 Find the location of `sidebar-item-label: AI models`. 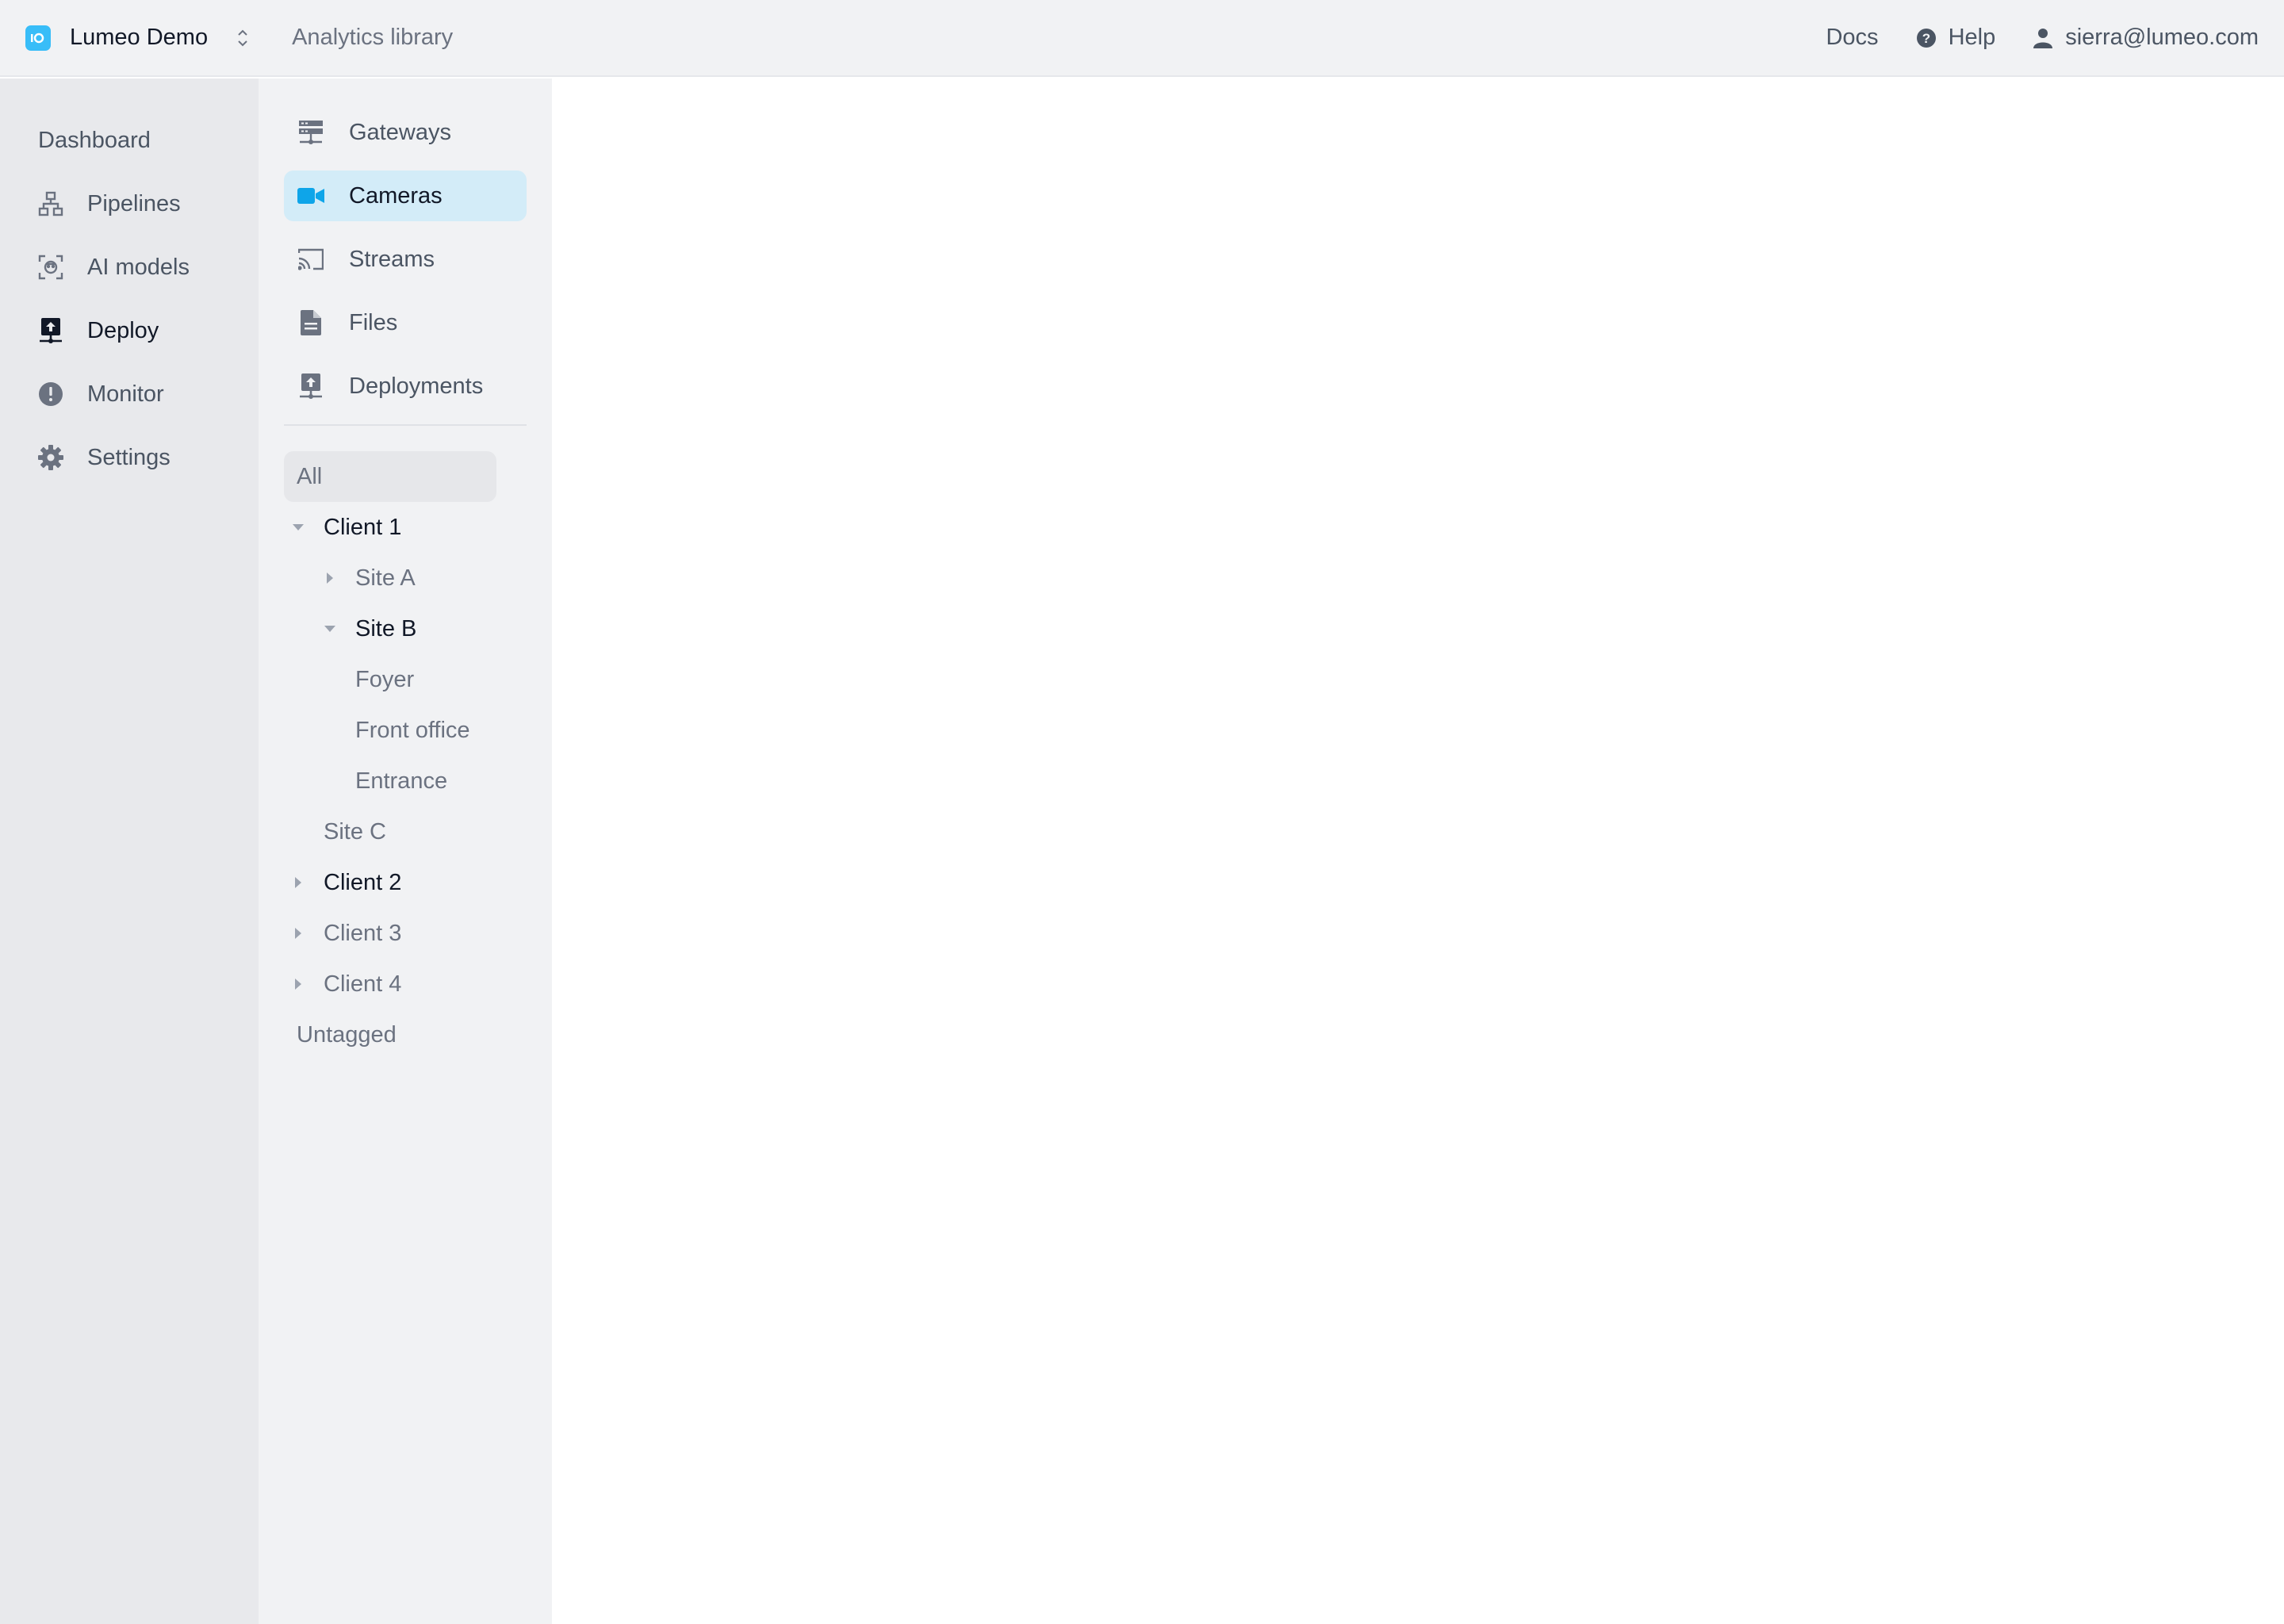

sidebar-item-label: AI models is located at coordinates (138, 267).